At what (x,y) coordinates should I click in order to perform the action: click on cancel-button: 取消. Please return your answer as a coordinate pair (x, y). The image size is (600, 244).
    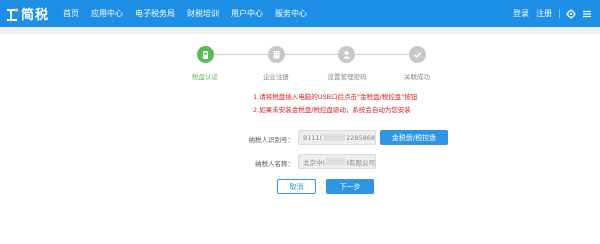
    Looking at the image, I should click on (296, 186).